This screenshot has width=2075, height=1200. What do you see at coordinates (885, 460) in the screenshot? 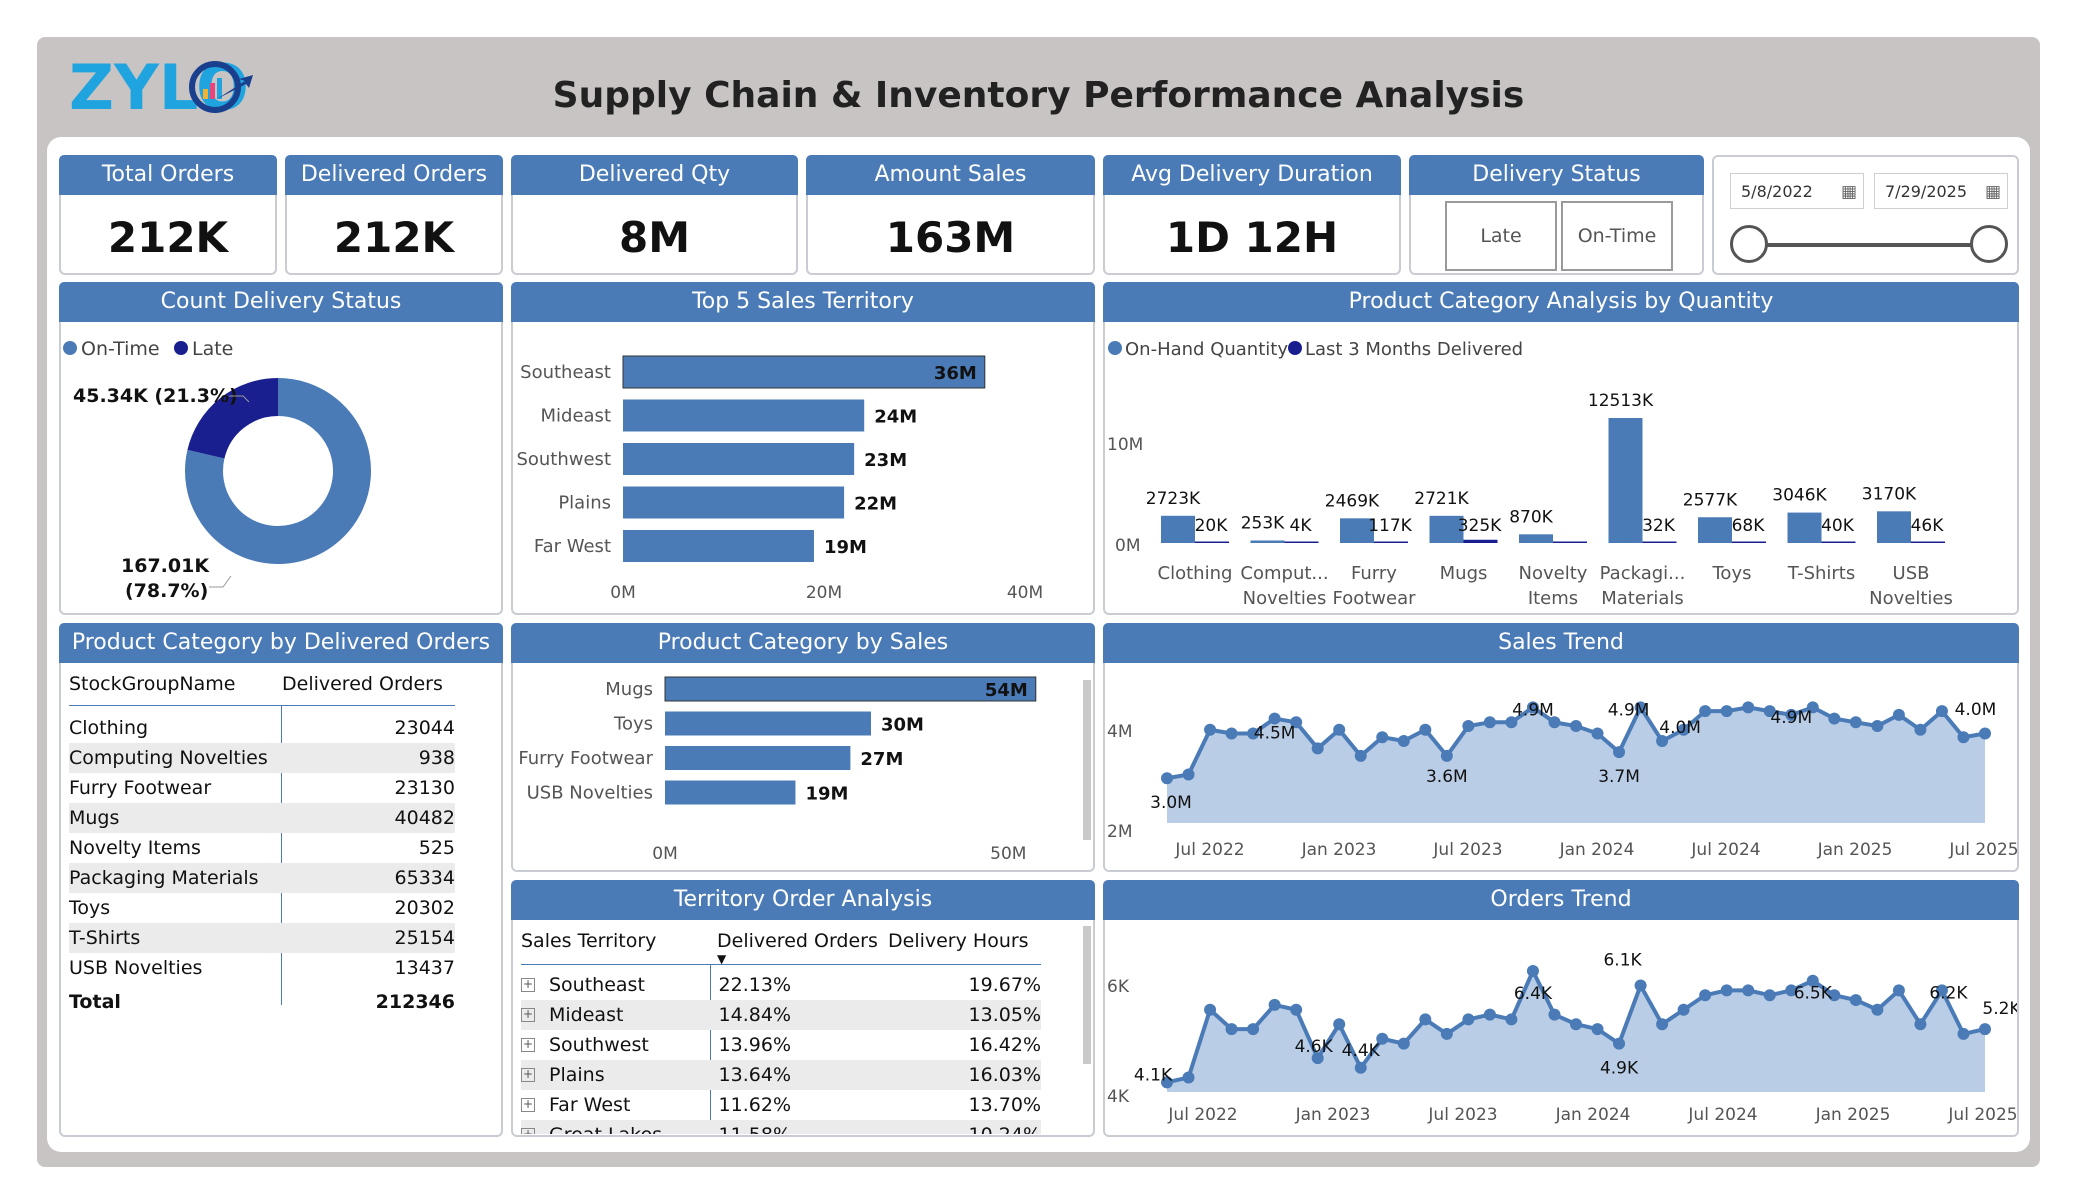
I see `bar-data-label: 23M` at bounding box center [885, 460].